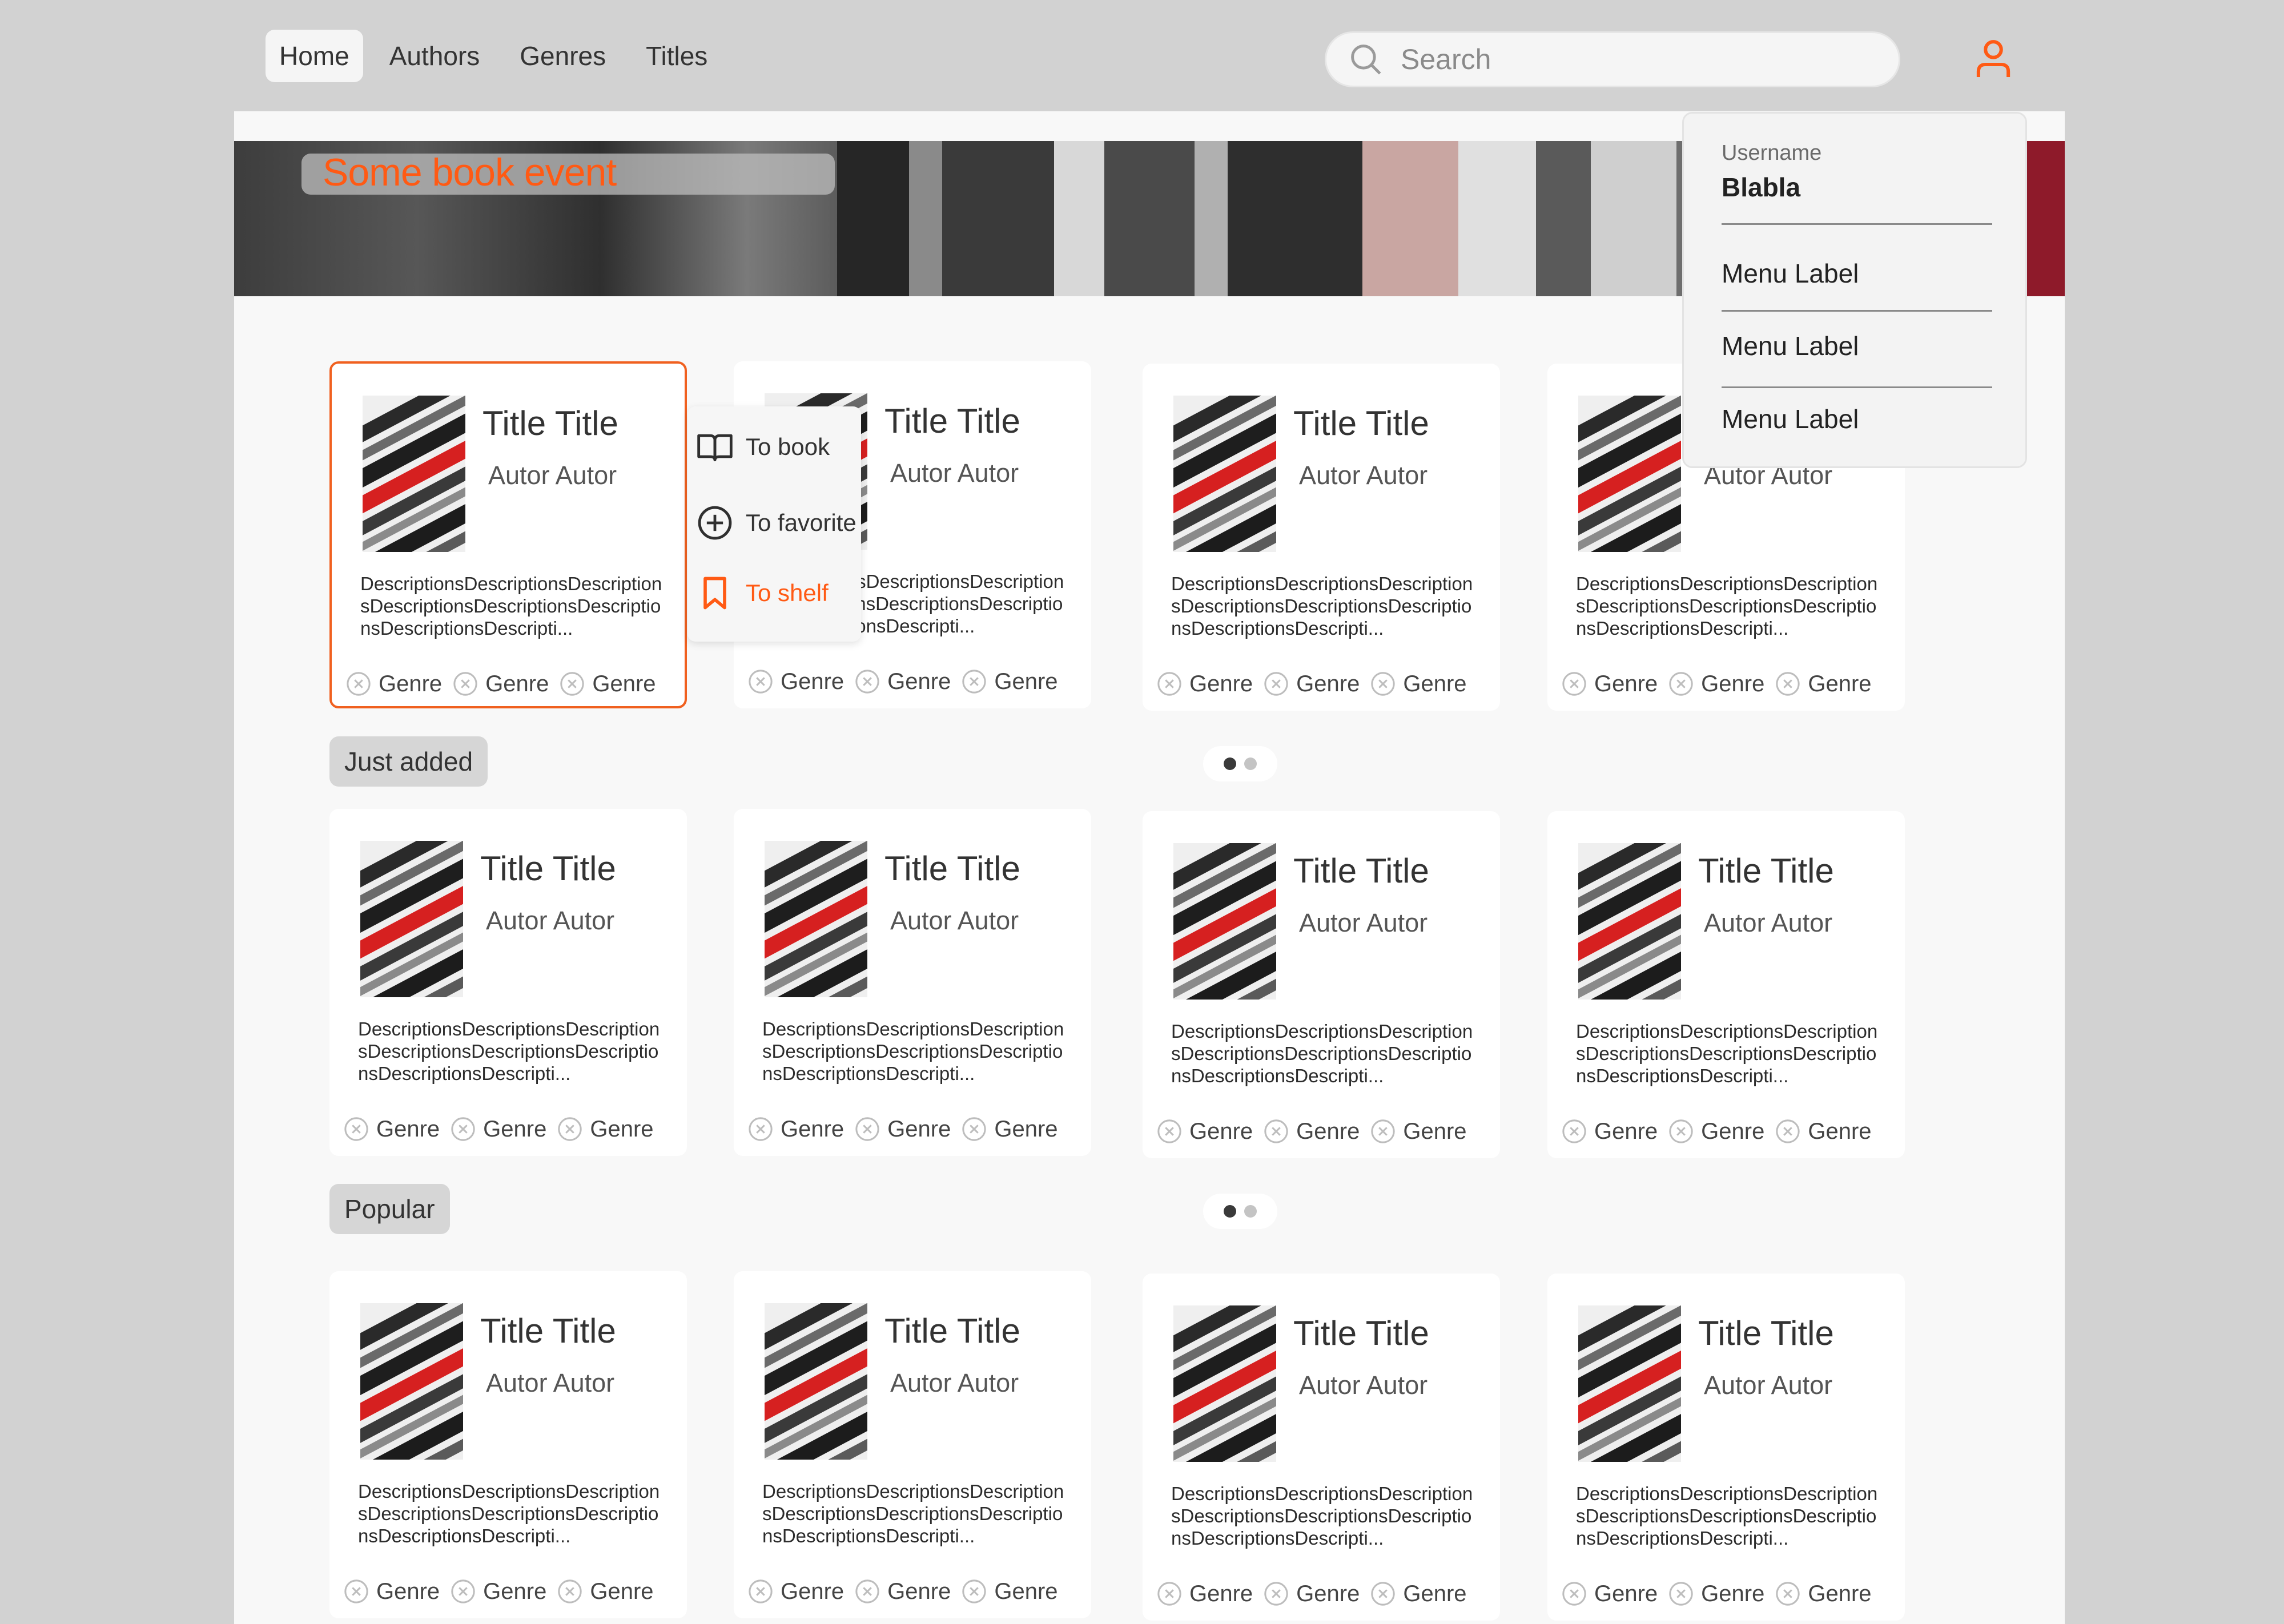 This screenshot has height=1624, width=2284. I want to click on to-shelf-item: To shelf, so click(762, 593).